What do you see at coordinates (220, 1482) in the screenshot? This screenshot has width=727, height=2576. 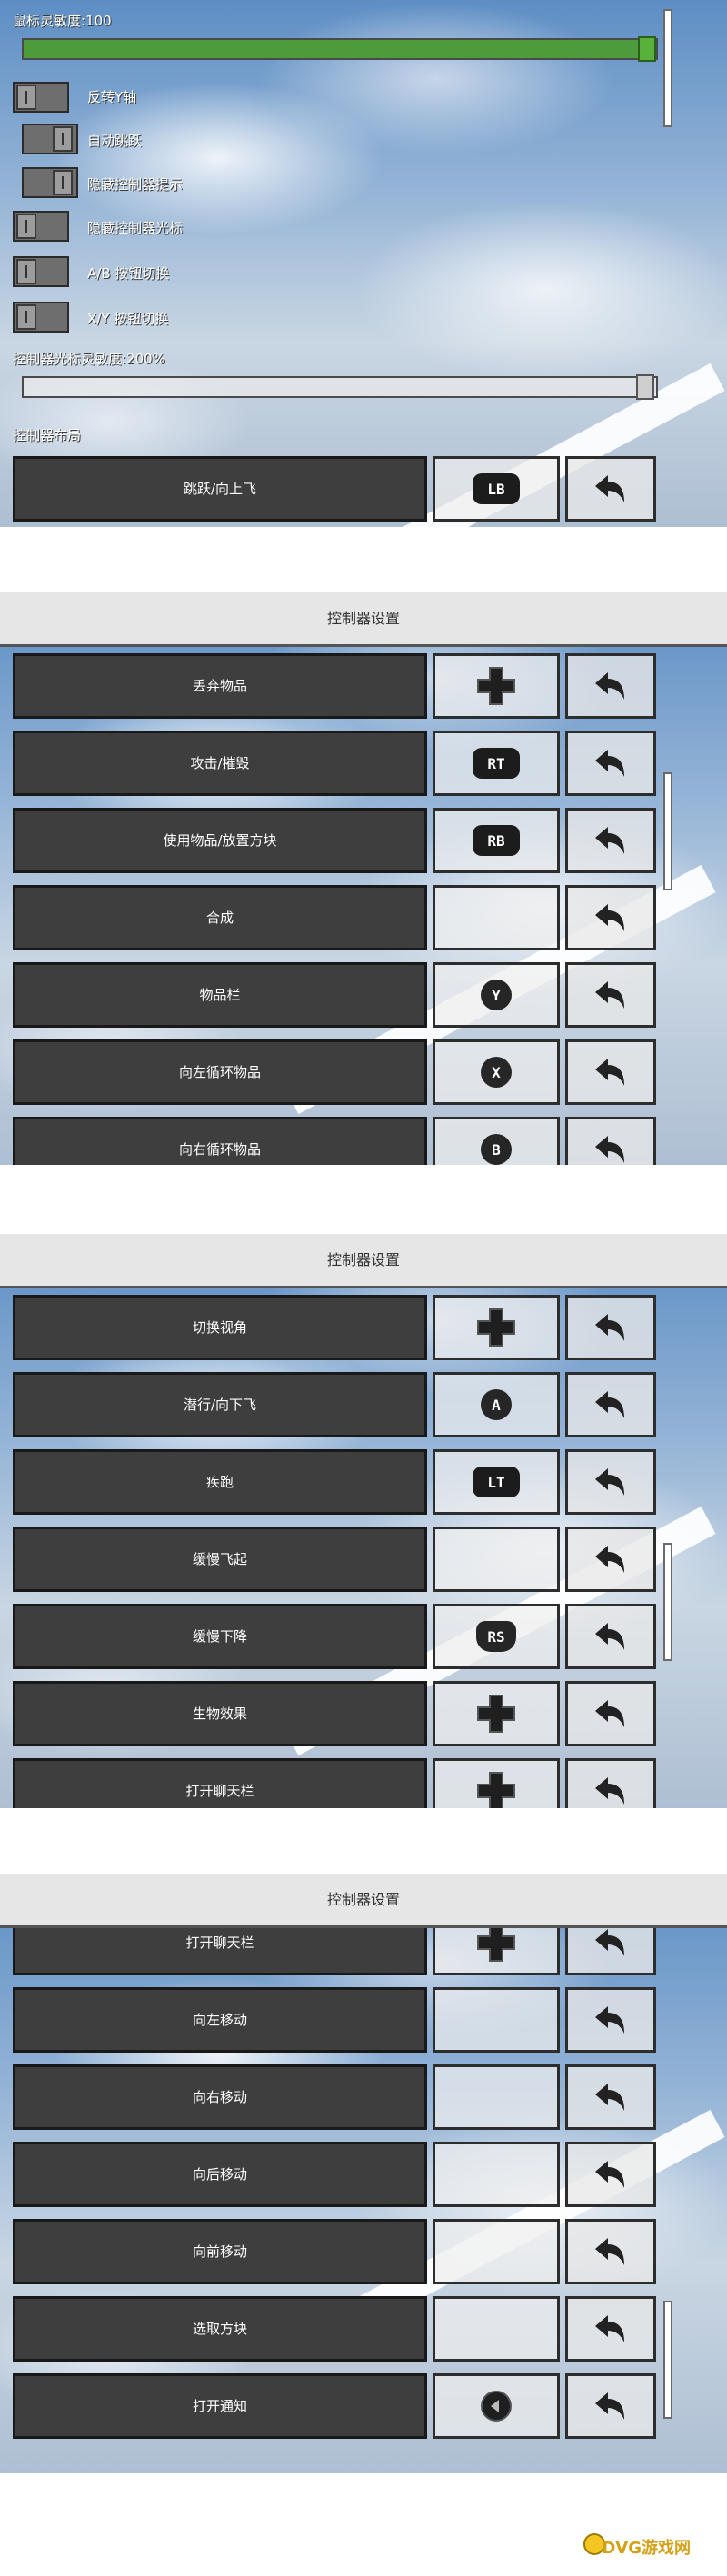 I see `binding-action-button: 疾跑` at bounding box center [220, 1482].